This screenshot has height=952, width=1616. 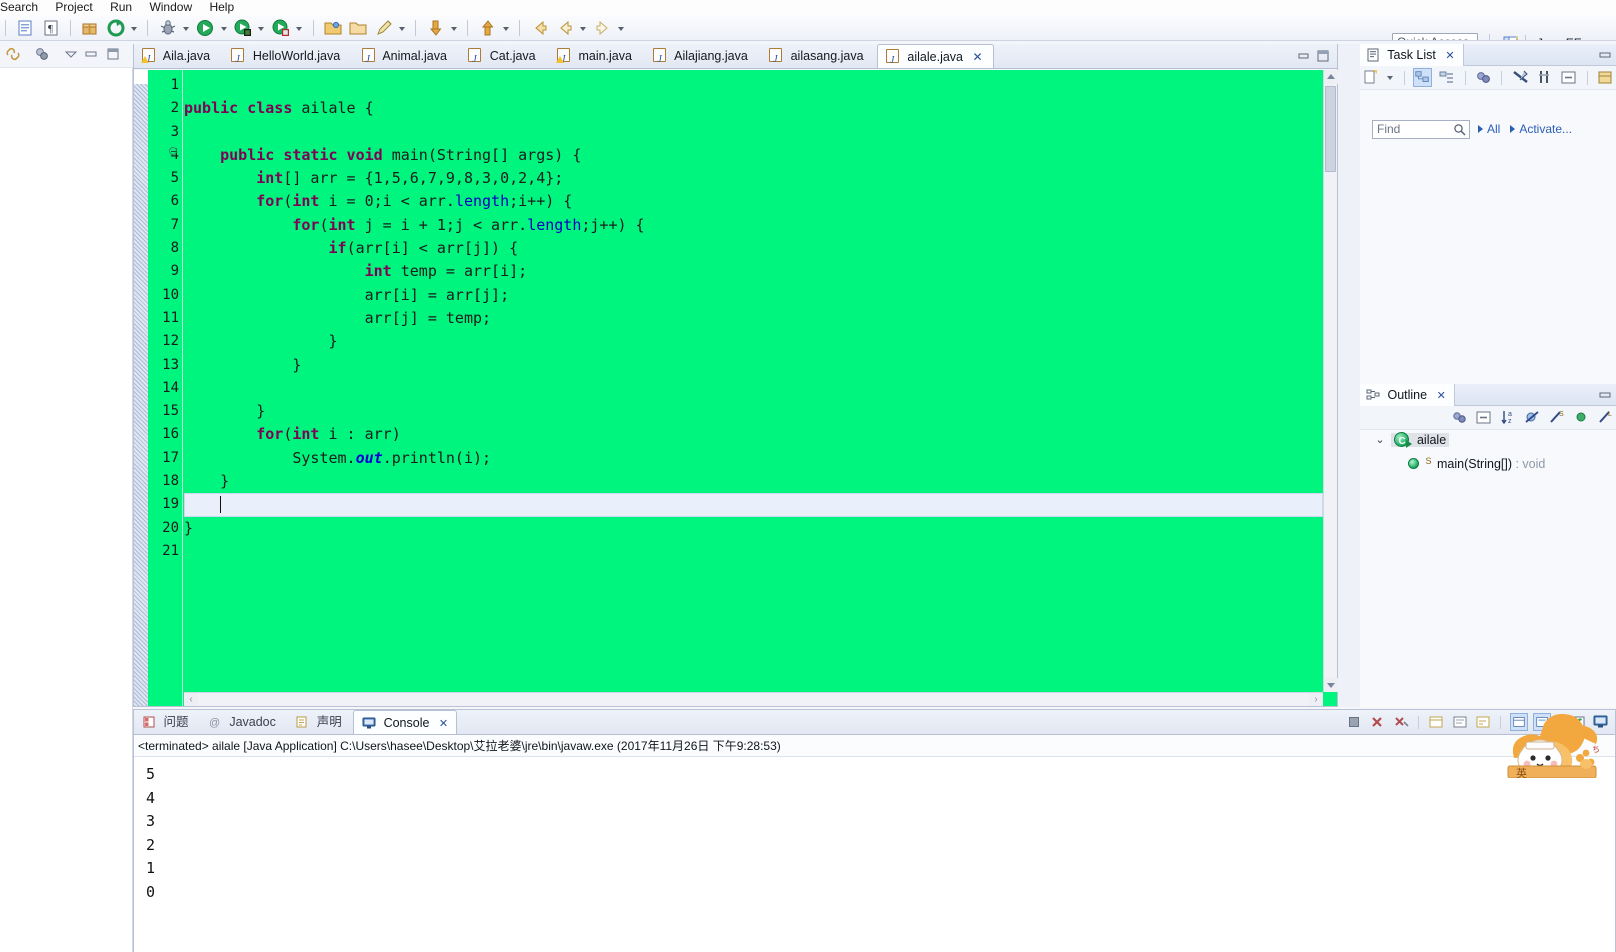 What do you see at coordinates (595, 56) in the screenshot?
I see `editor-tab-main: main.java` at bounding box center [595, 56].